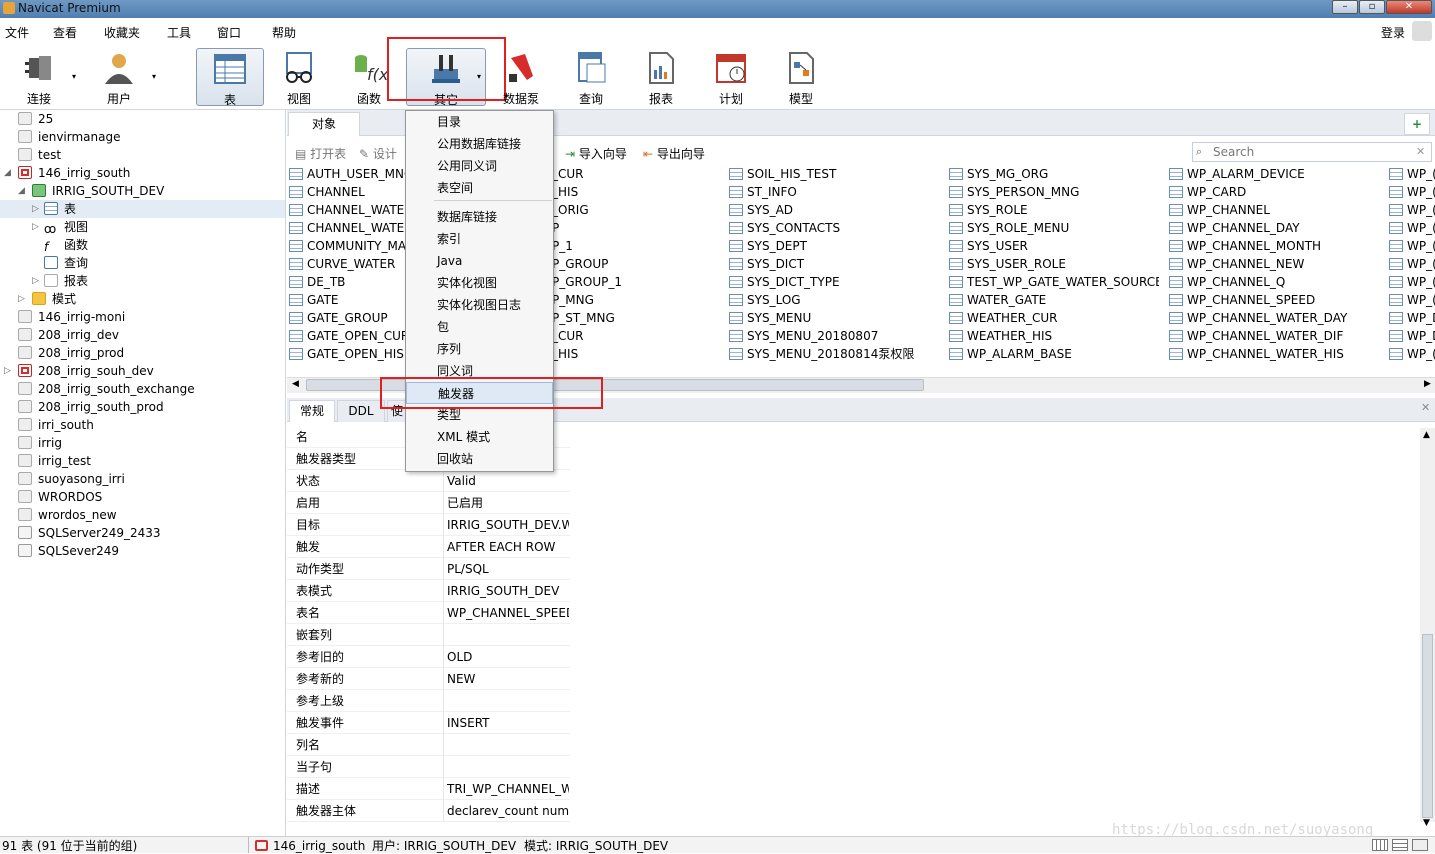 The width and height of the screenshot is (1435, 854). I want to click on table-item: GATE_GROUP, so click(348, 318).